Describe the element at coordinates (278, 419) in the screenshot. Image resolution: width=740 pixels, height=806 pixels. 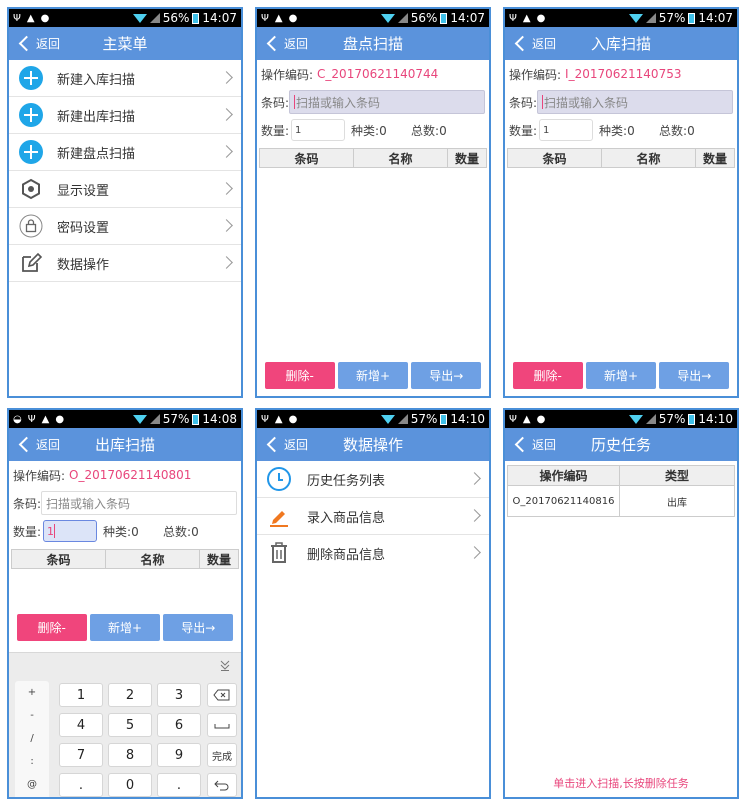
I see `warning-icon: ▲` at that location.